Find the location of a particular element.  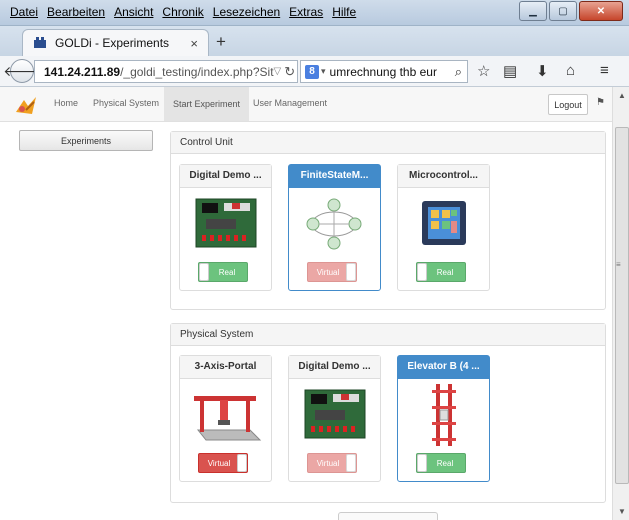

scroll-grip-icon: ≡ is located at coordinates (618, 264).